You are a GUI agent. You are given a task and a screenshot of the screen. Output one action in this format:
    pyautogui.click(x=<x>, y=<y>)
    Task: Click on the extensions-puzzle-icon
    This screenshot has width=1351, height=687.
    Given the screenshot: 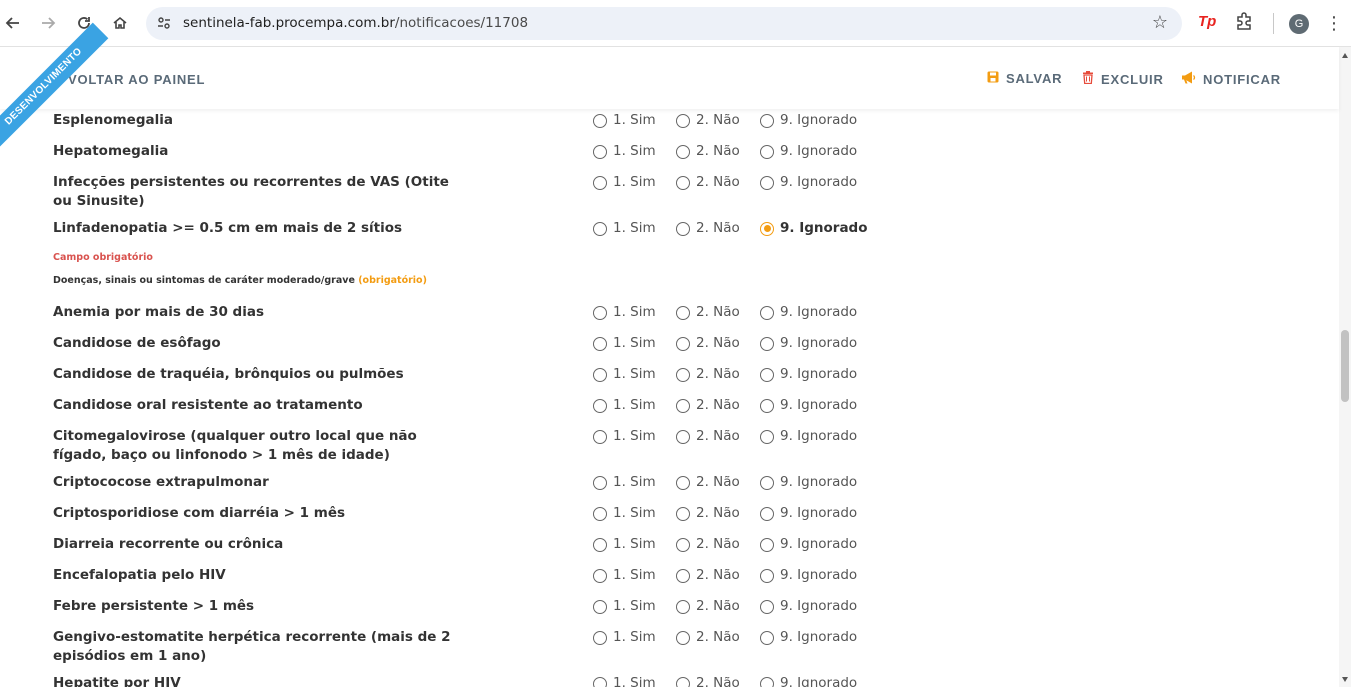 What is the action you would take?
    pyautogui.click(x=1245, y=22)
    